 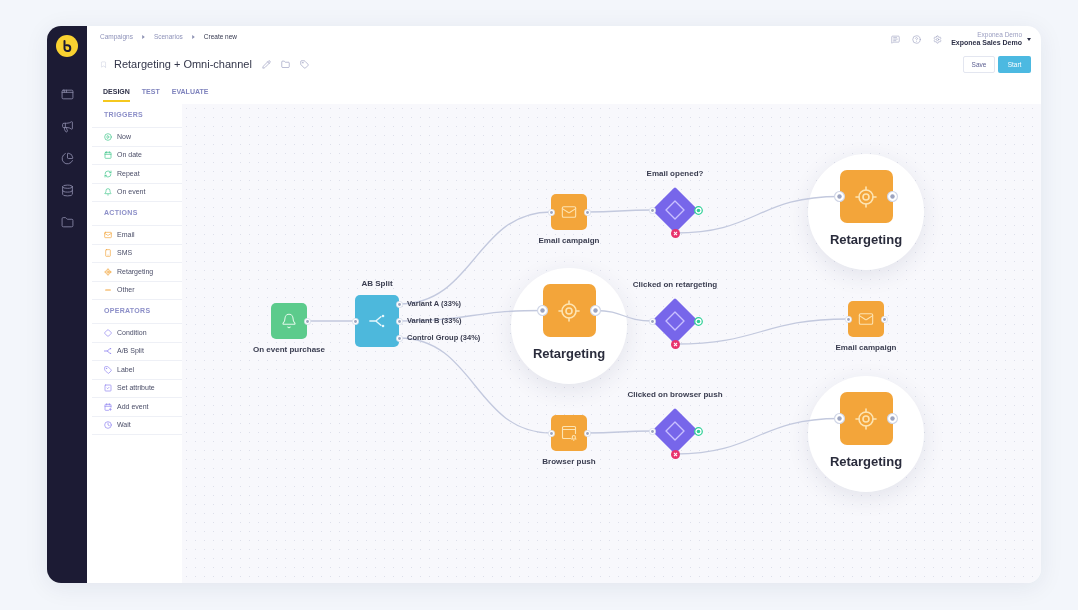 I want to click on logo-icon, so click(x=67, y=46).